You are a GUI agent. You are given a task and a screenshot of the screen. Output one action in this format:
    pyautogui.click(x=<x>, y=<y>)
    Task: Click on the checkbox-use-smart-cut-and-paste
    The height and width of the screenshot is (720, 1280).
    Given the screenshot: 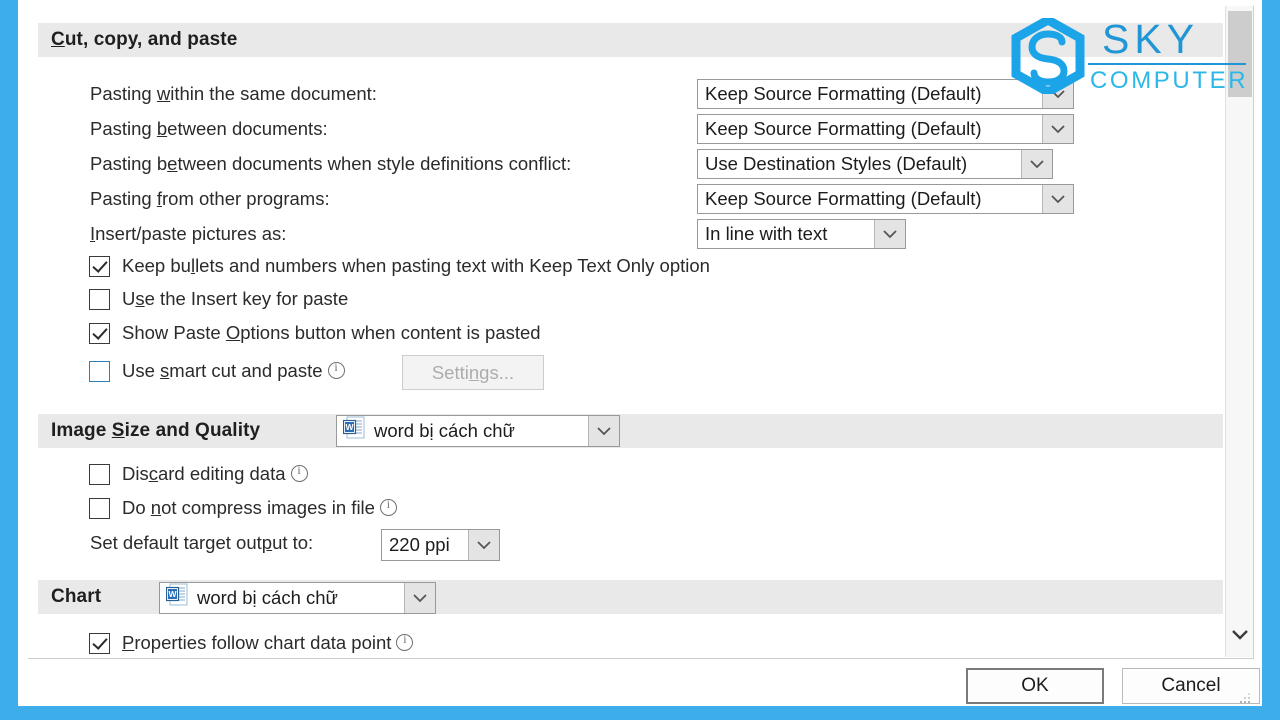 What is the action you would take?
    pyautogui.click(x=99, y=371)
    